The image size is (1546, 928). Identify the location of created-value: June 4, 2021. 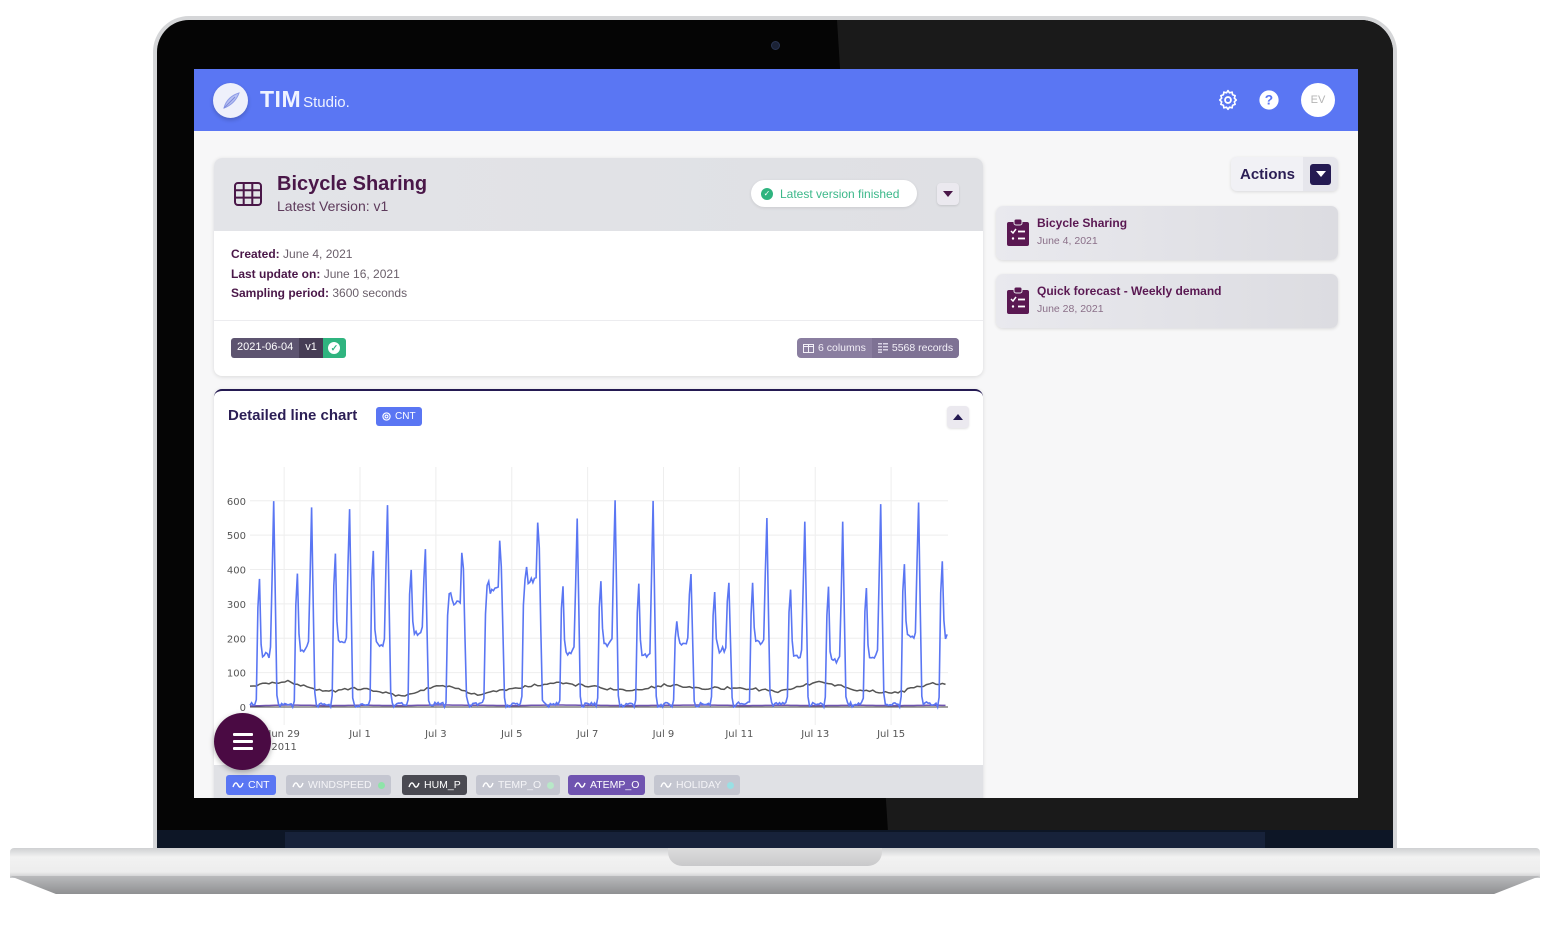
(318, 254).